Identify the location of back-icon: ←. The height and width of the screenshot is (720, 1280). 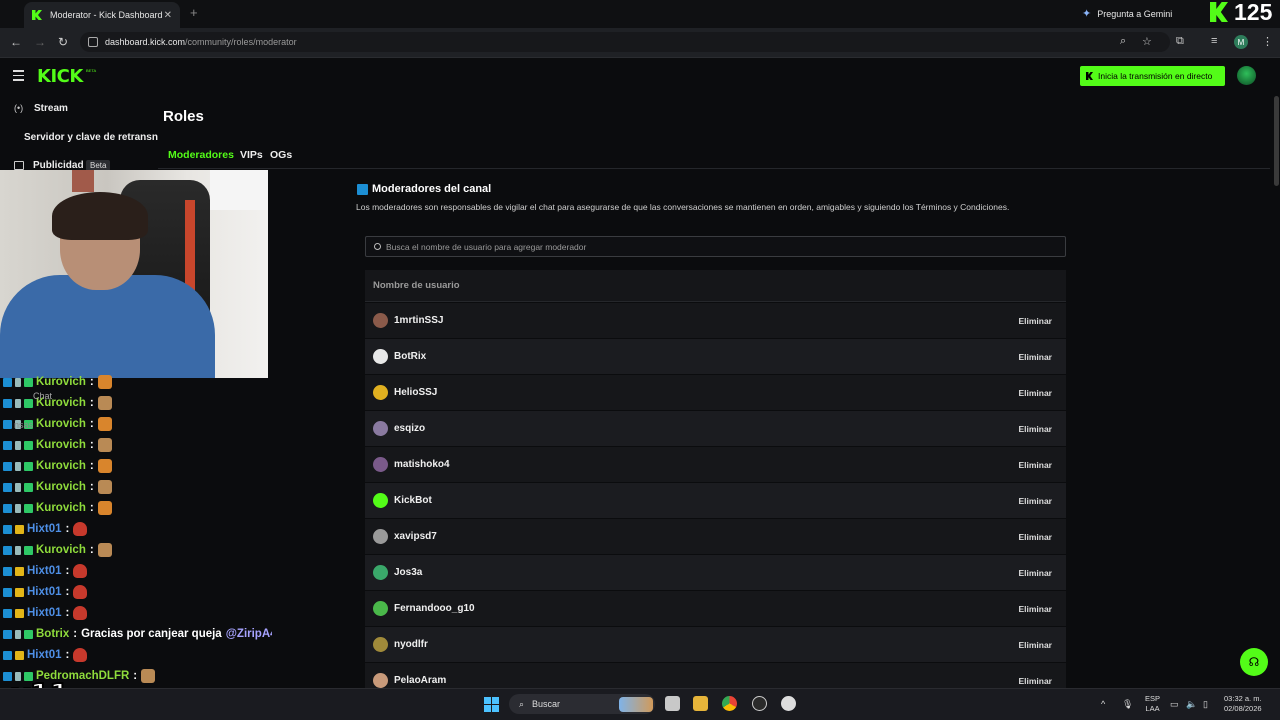
(16, 42).